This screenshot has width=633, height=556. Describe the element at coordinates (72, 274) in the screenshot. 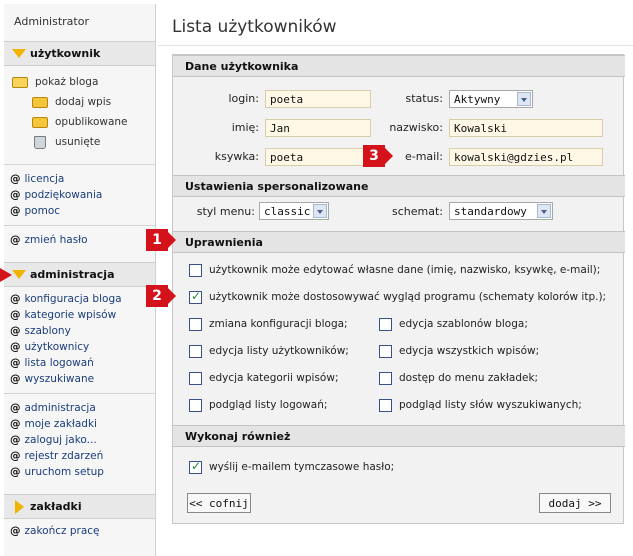

I see `section-admin-label: administracja` at that location.